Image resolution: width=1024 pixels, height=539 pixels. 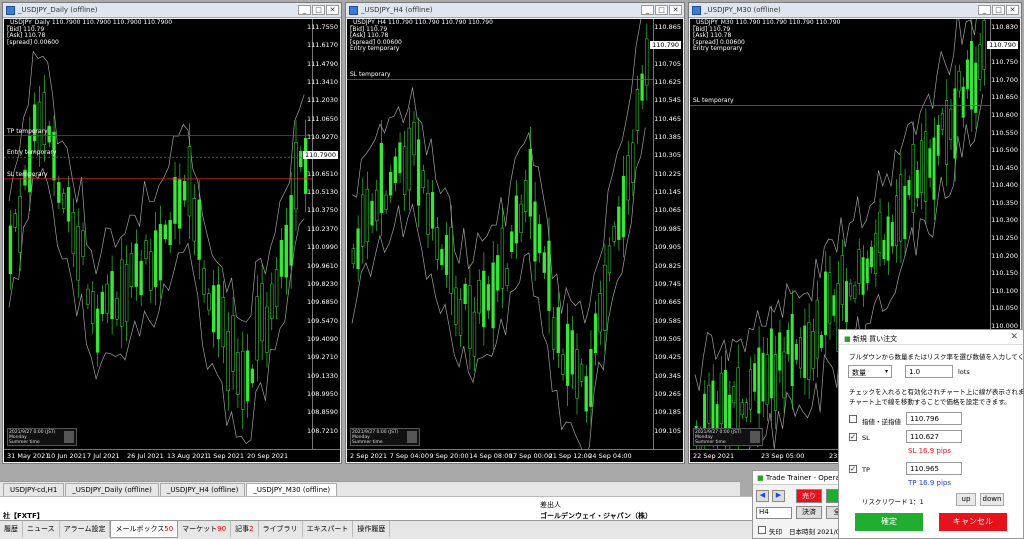 What do you see at coordinates (515, 10) in the screenshot?
I see `window-titlebar: _USDJPY_H4 (offline) _ □ ✕` at bounding box center [515, 10].